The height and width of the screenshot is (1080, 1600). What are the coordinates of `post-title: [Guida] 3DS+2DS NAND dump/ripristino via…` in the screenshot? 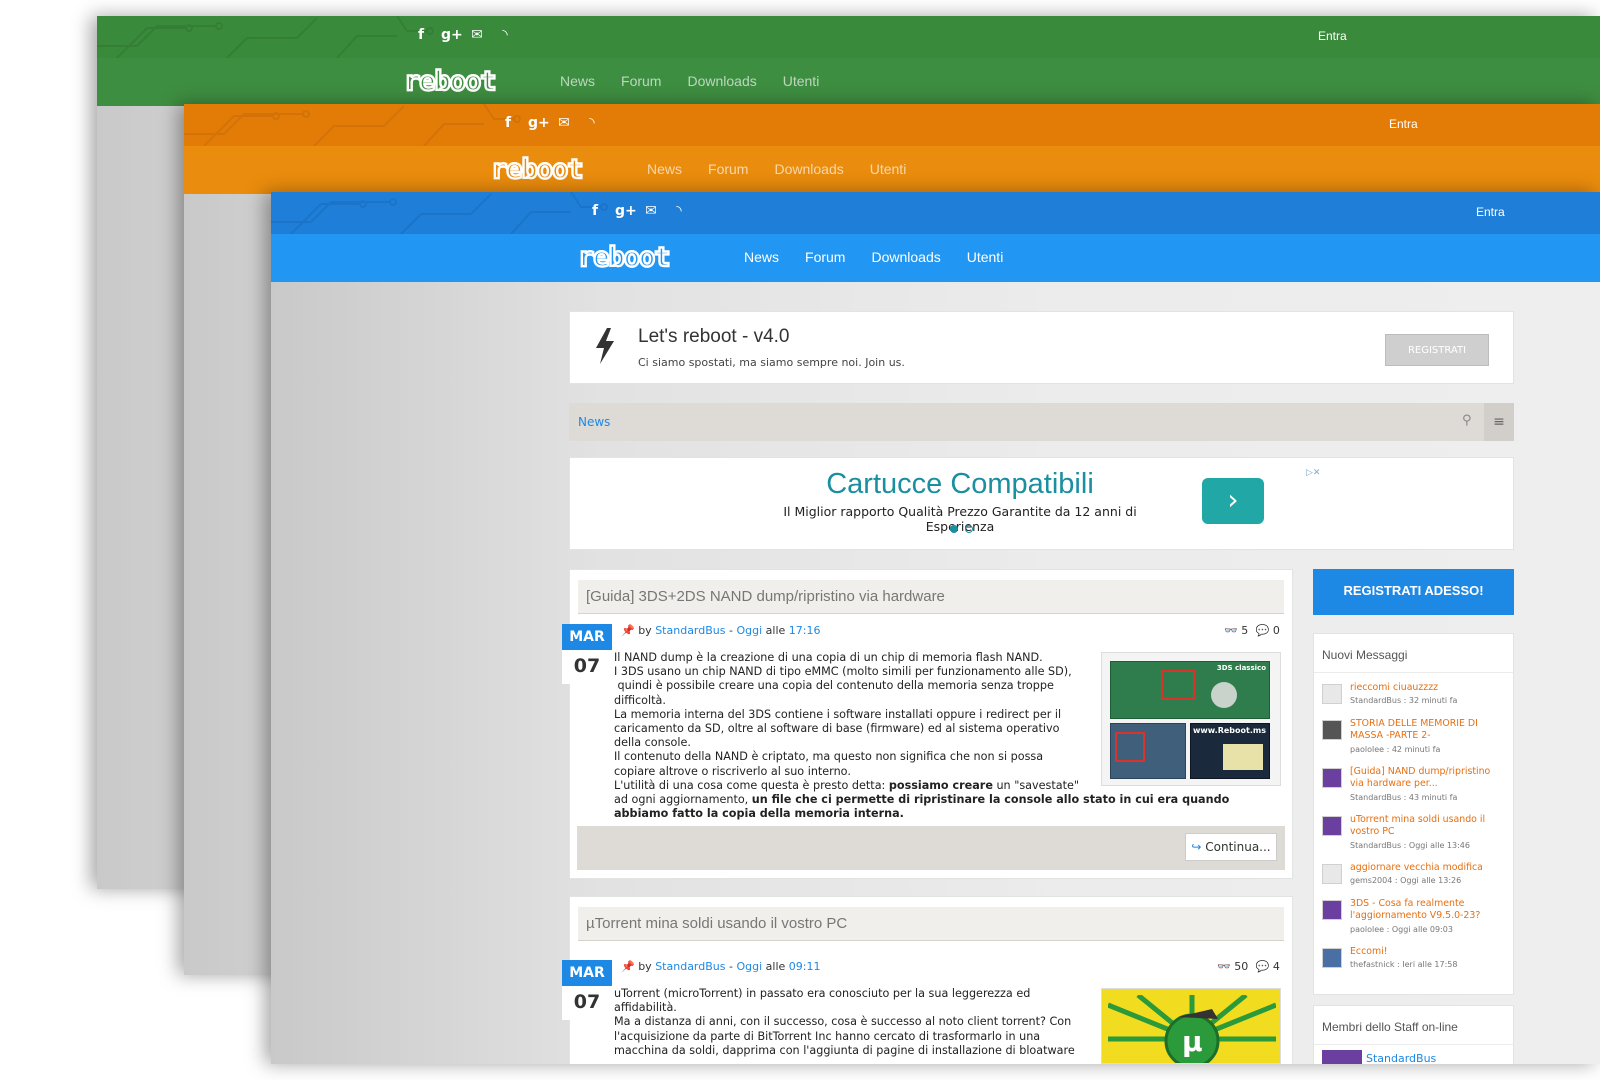 It's located at (931, 597).